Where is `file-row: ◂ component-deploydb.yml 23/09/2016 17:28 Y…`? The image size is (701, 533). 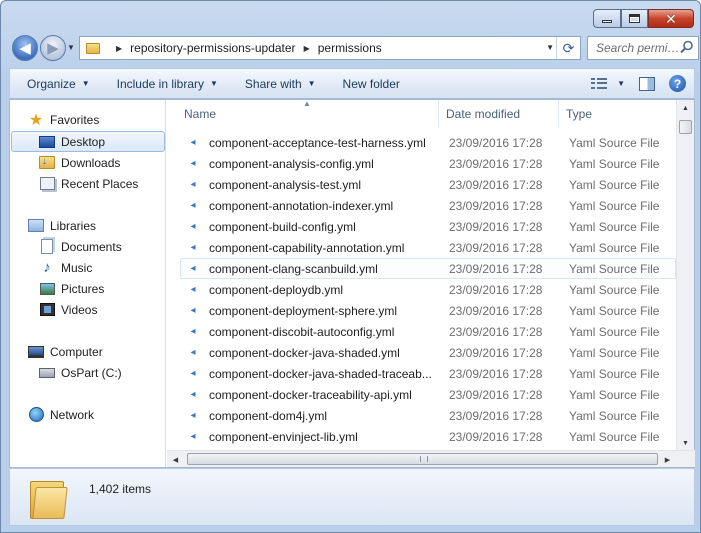
file-row: ◂ component-deploydb.yml 23/09/2016 17:28 Y… is located at coordinates (429, 289).